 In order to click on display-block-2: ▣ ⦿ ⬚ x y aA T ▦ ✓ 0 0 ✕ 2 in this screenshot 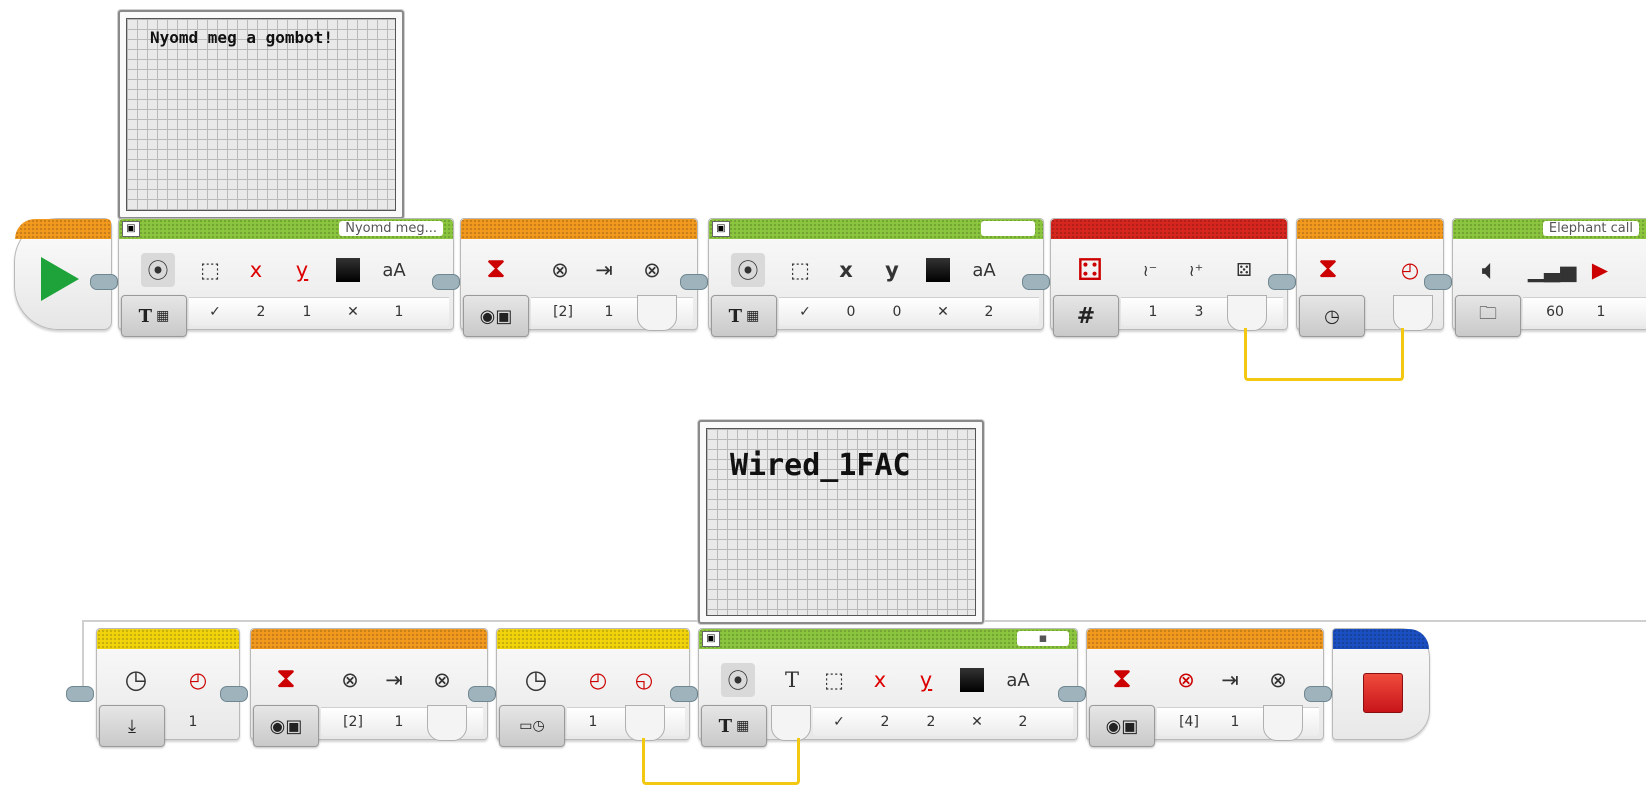, I will do `click(876, 277)`.